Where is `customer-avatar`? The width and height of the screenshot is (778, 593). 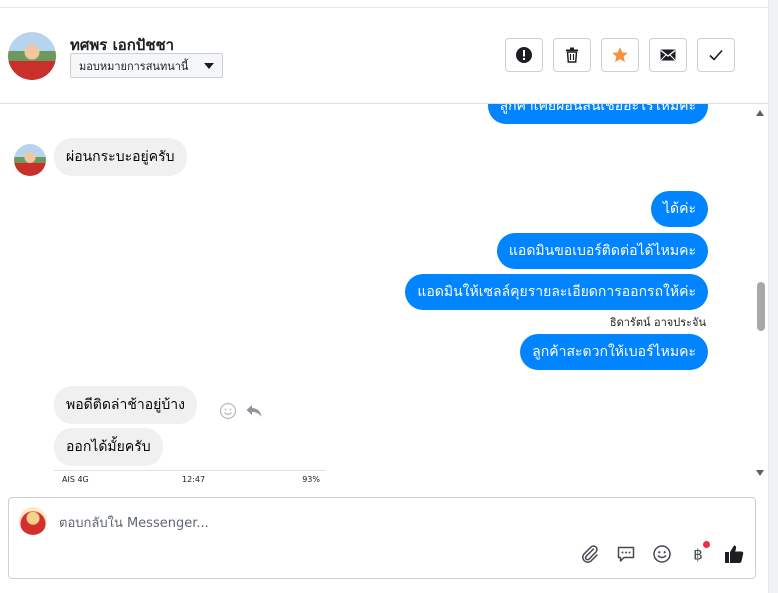 customer-avatar is located at coordinates (30, 160).